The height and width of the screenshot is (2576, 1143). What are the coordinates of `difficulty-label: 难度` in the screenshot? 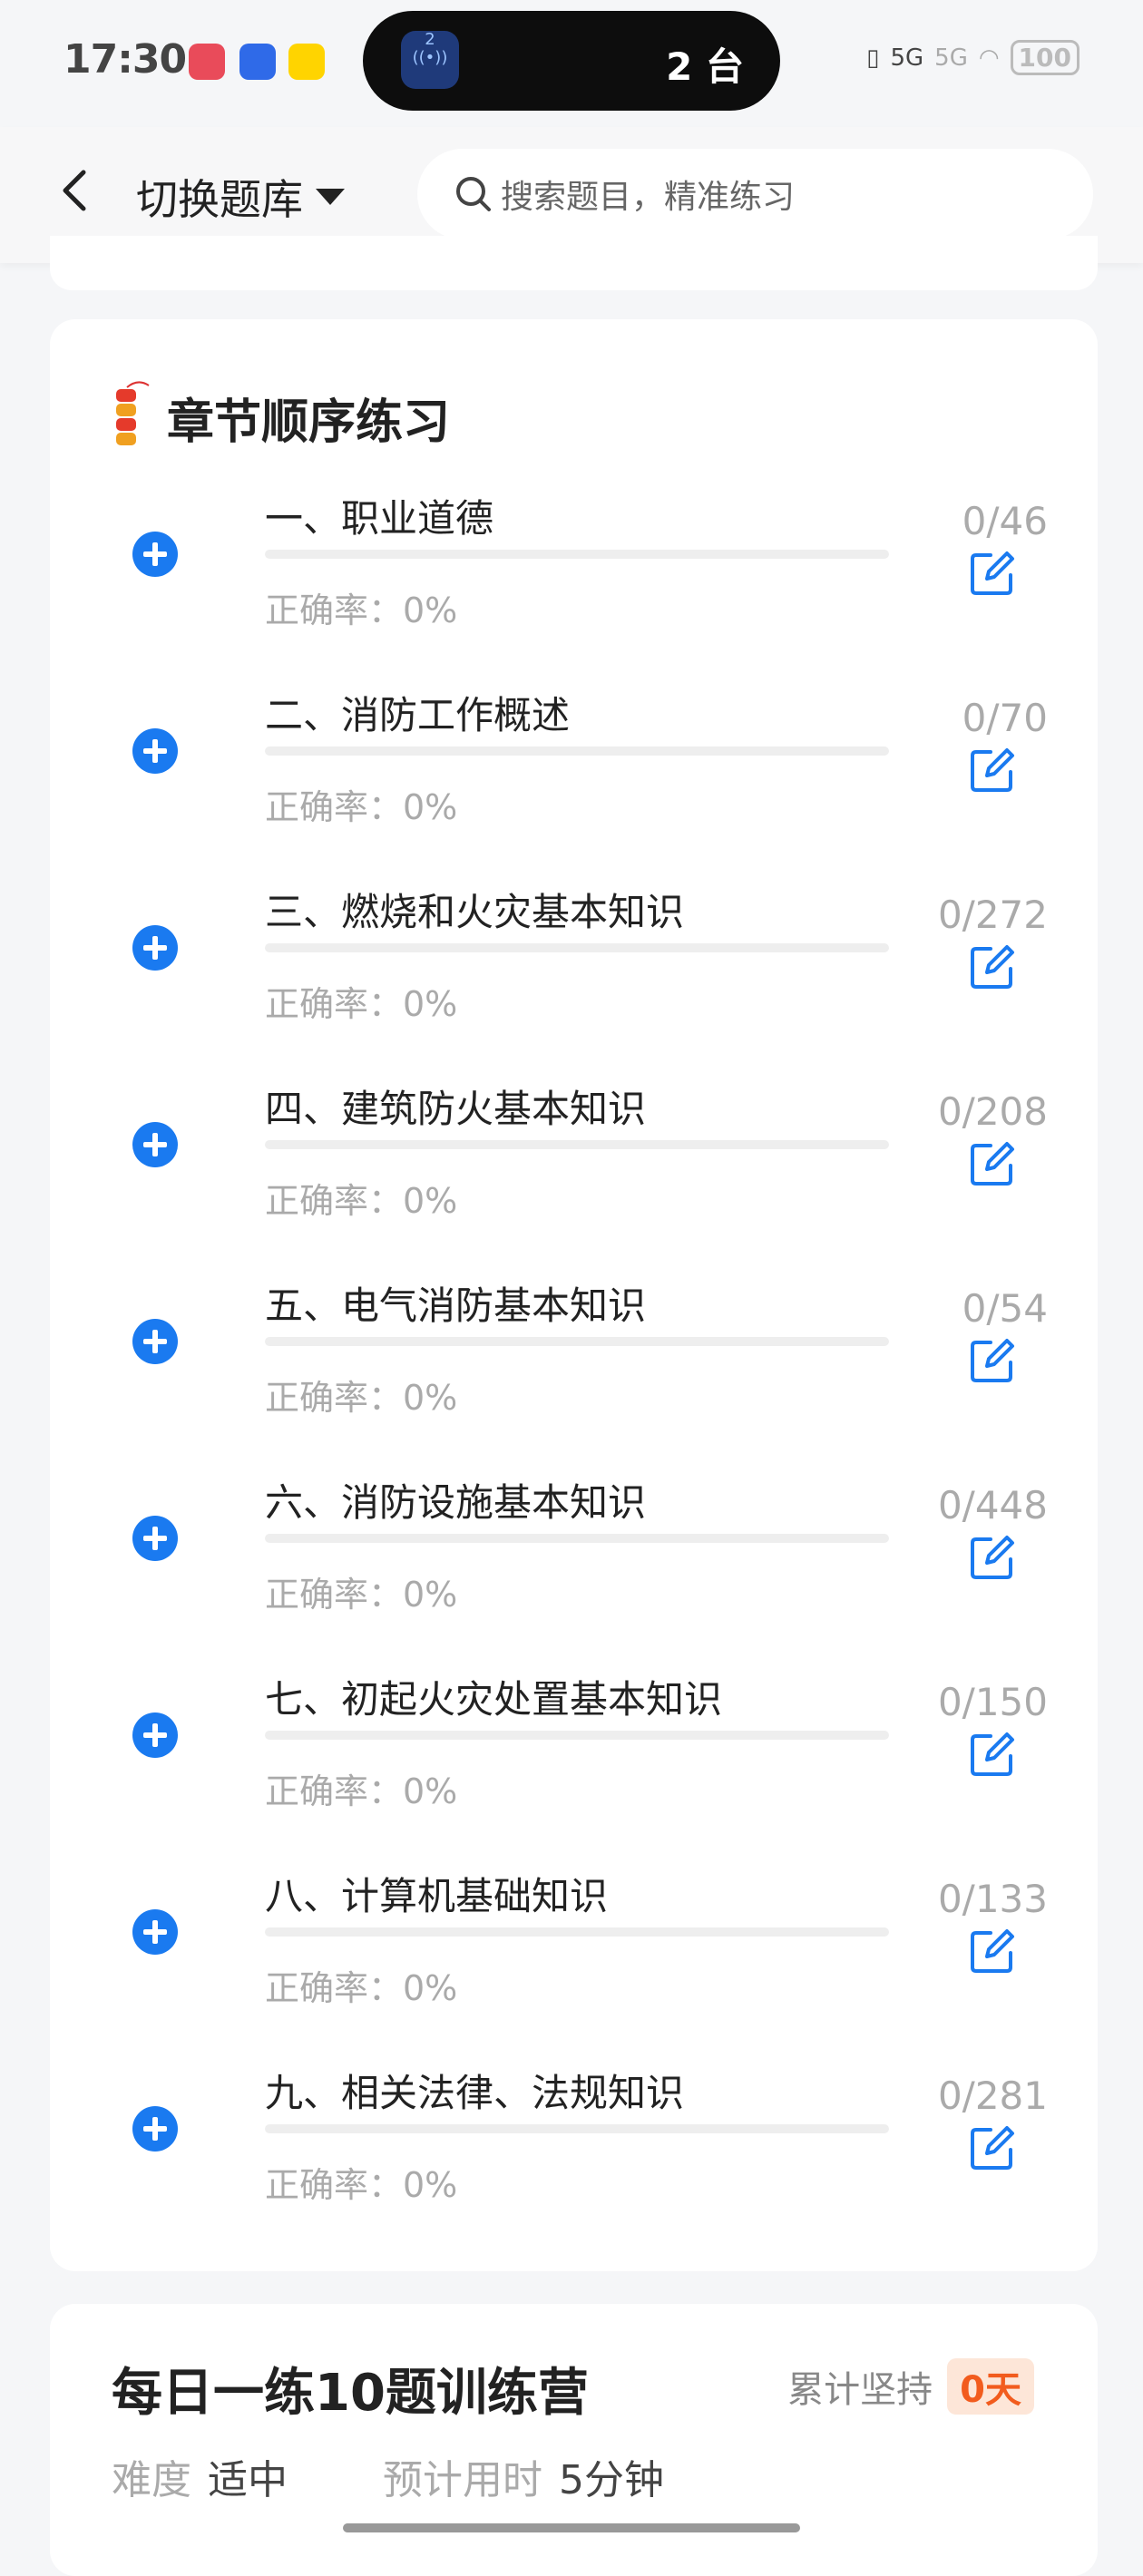 It's located at (151, 2480).